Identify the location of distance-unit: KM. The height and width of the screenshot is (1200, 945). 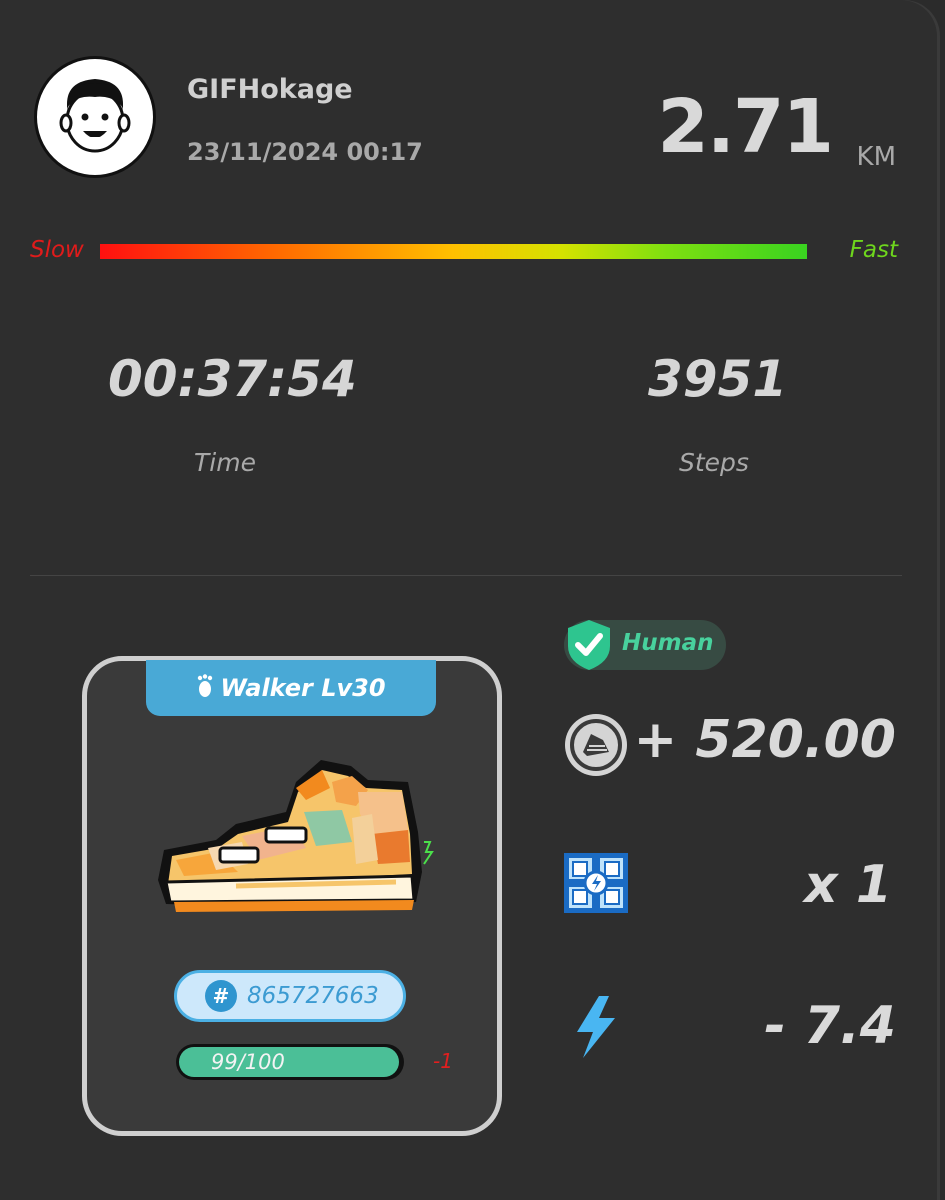
(876, 157).